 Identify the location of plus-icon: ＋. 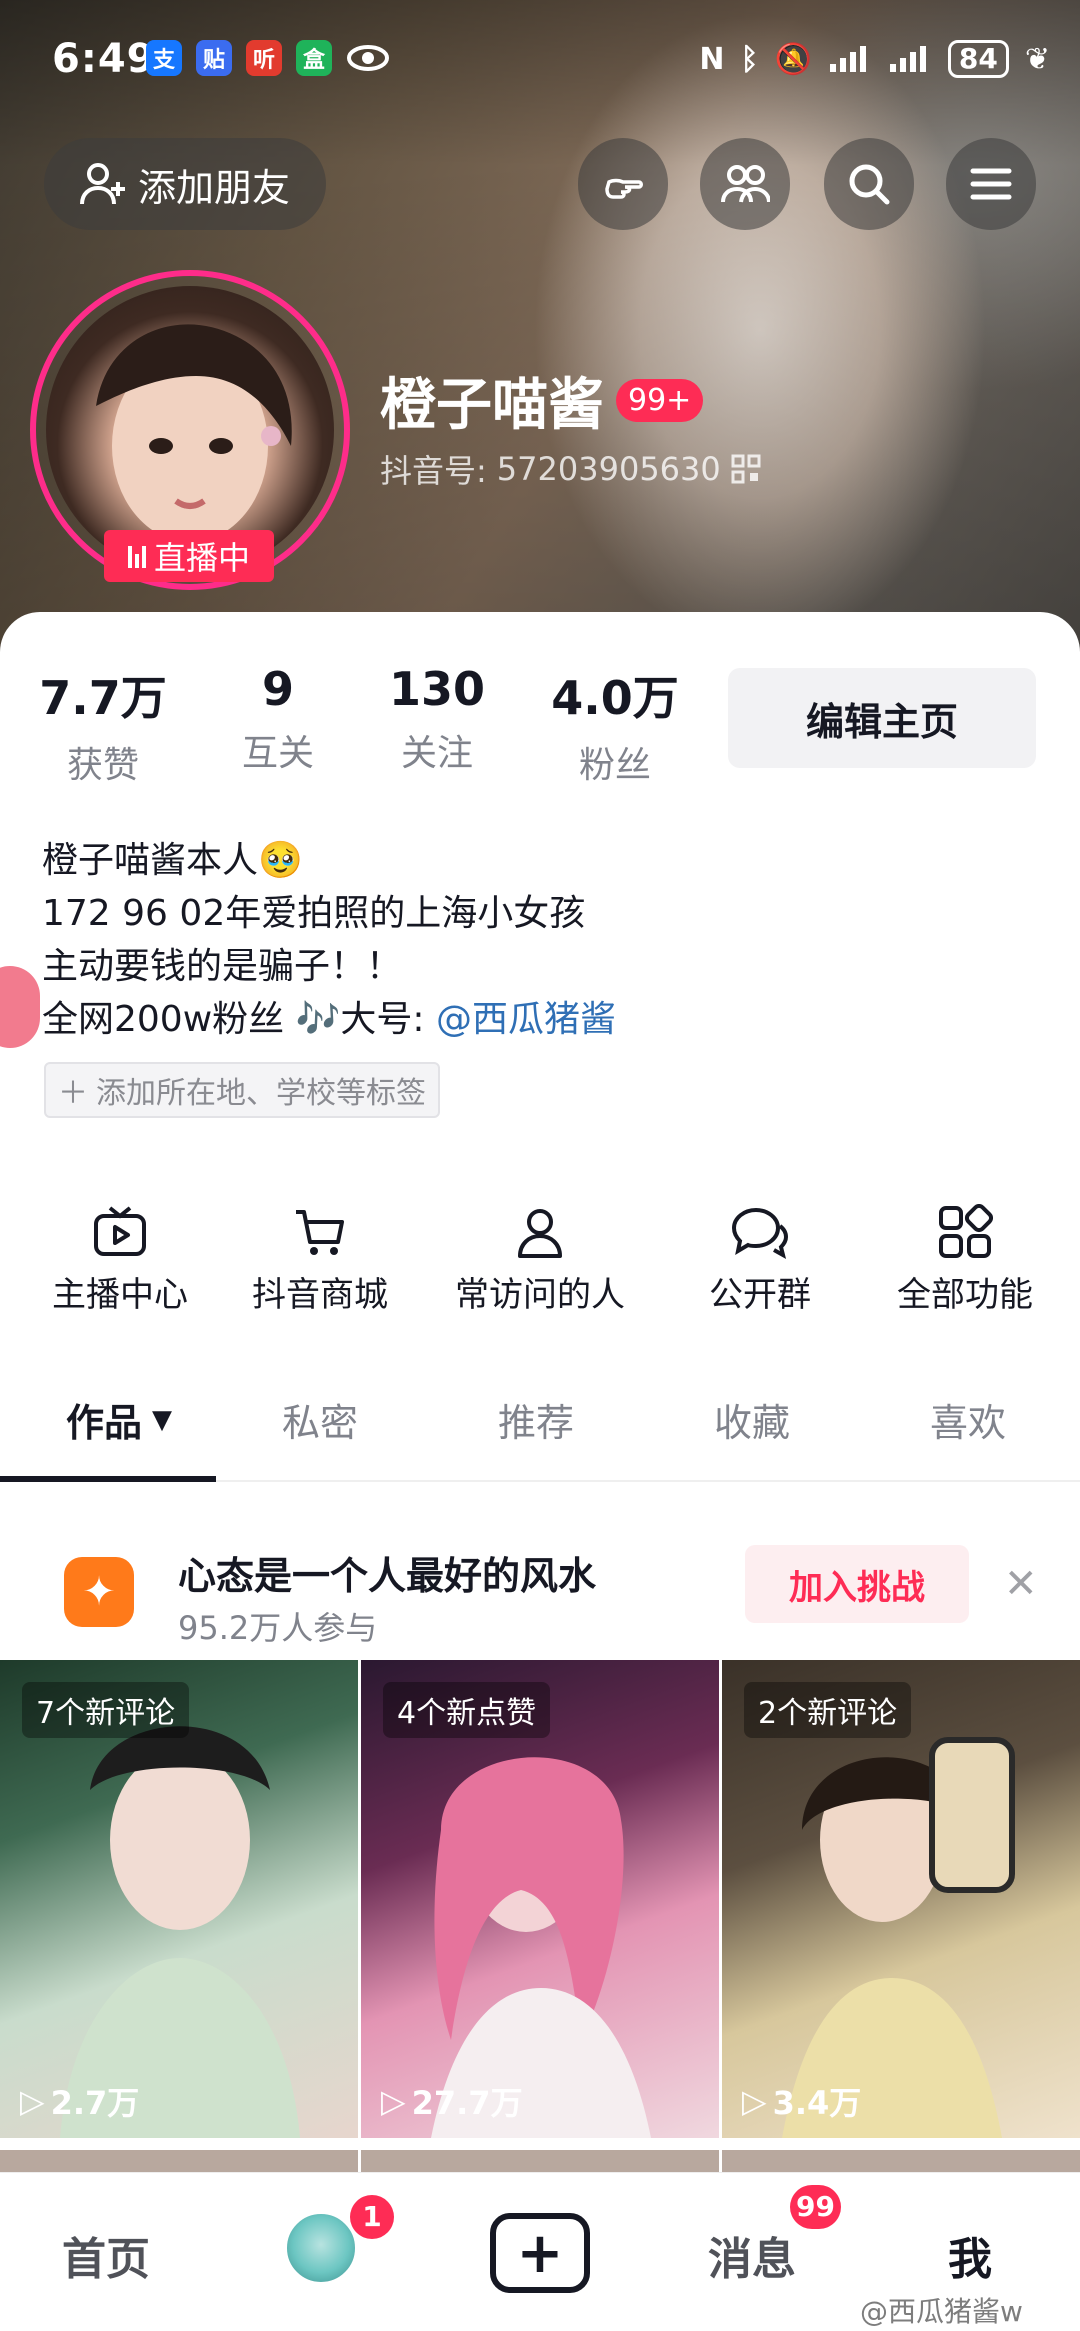
(73, 1093).